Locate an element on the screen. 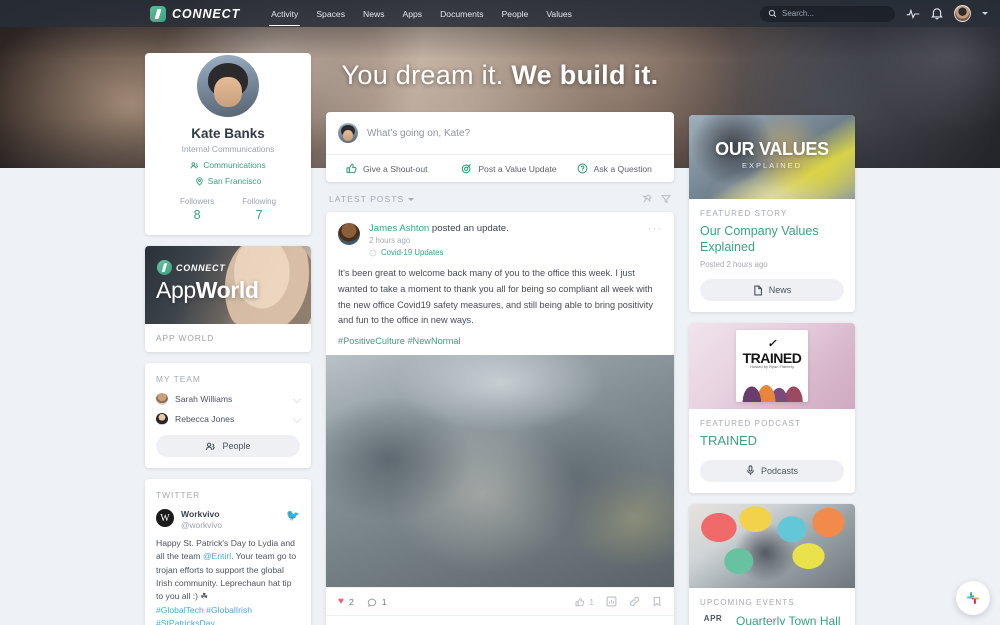 This screenshot has width=1000, height=625. post-space: Covid-19 Updates is located at coordinates (504, 252).